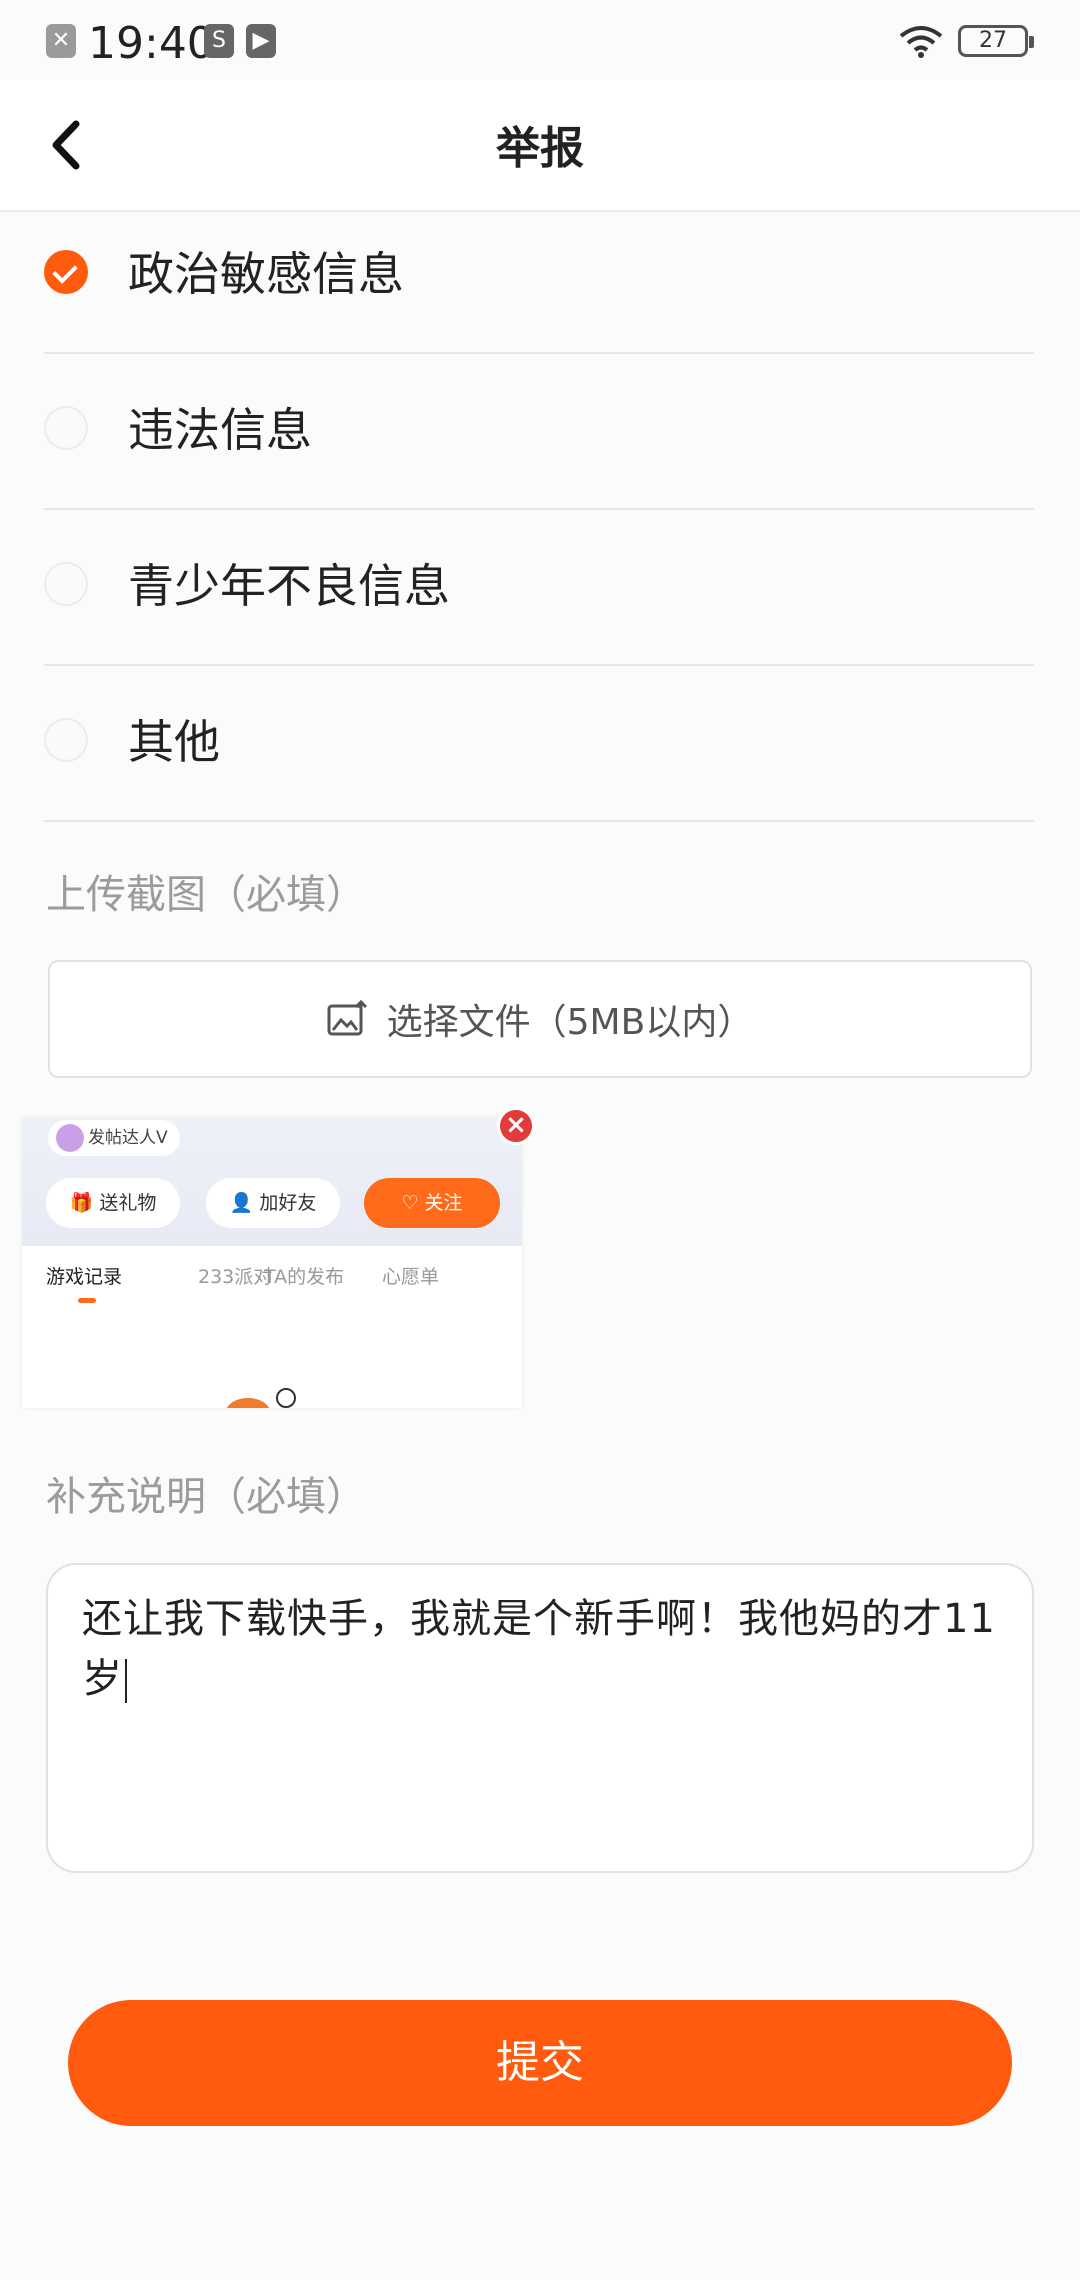  I want to click on choose-file-button: 选择文件（5MB以内）, so click(540, 1019).